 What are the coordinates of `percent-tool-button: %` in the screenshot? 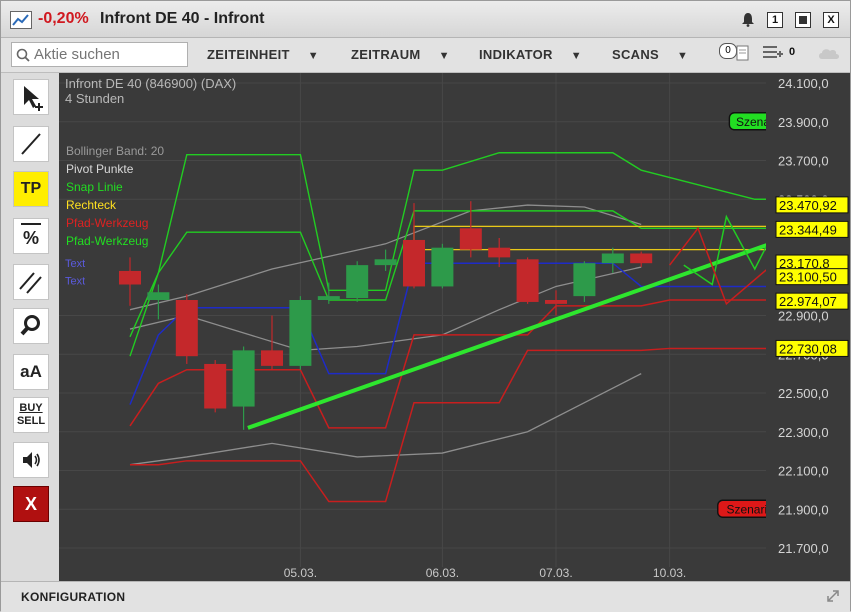 It's located at (31, 236).